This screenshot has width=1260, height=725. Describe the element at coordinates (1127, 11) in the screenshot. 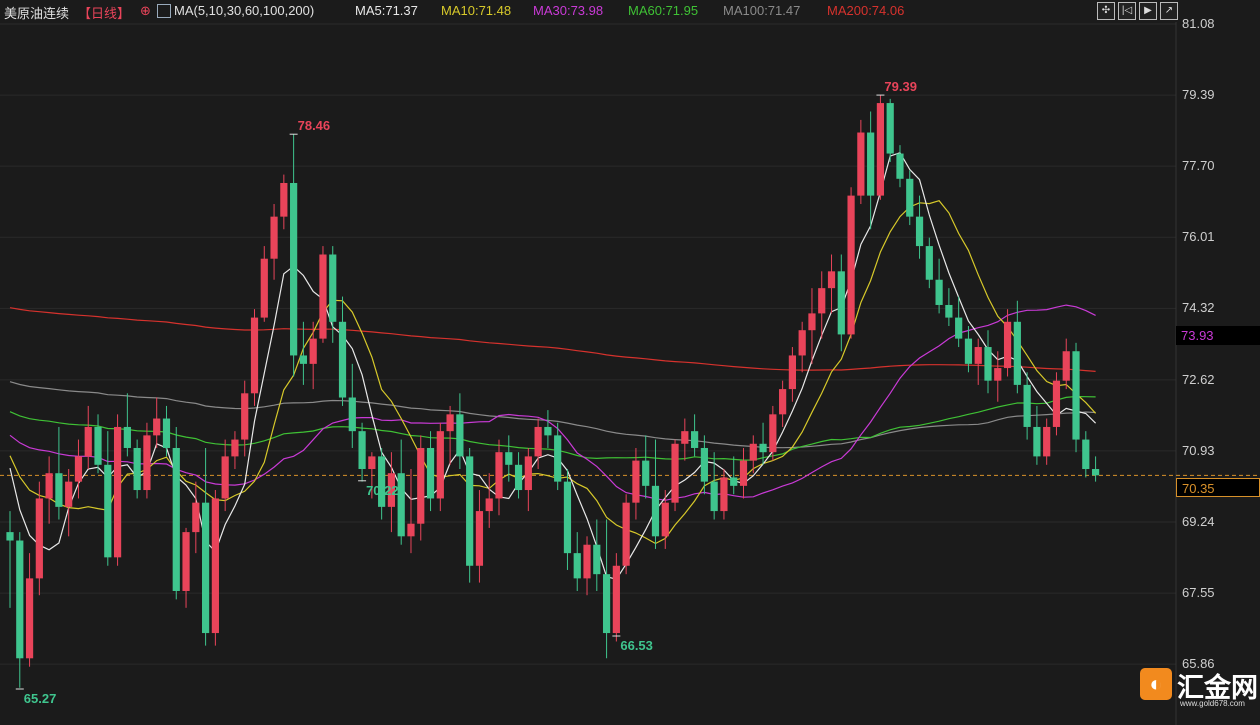

I see `first-bar-icon: |◁` at that location.